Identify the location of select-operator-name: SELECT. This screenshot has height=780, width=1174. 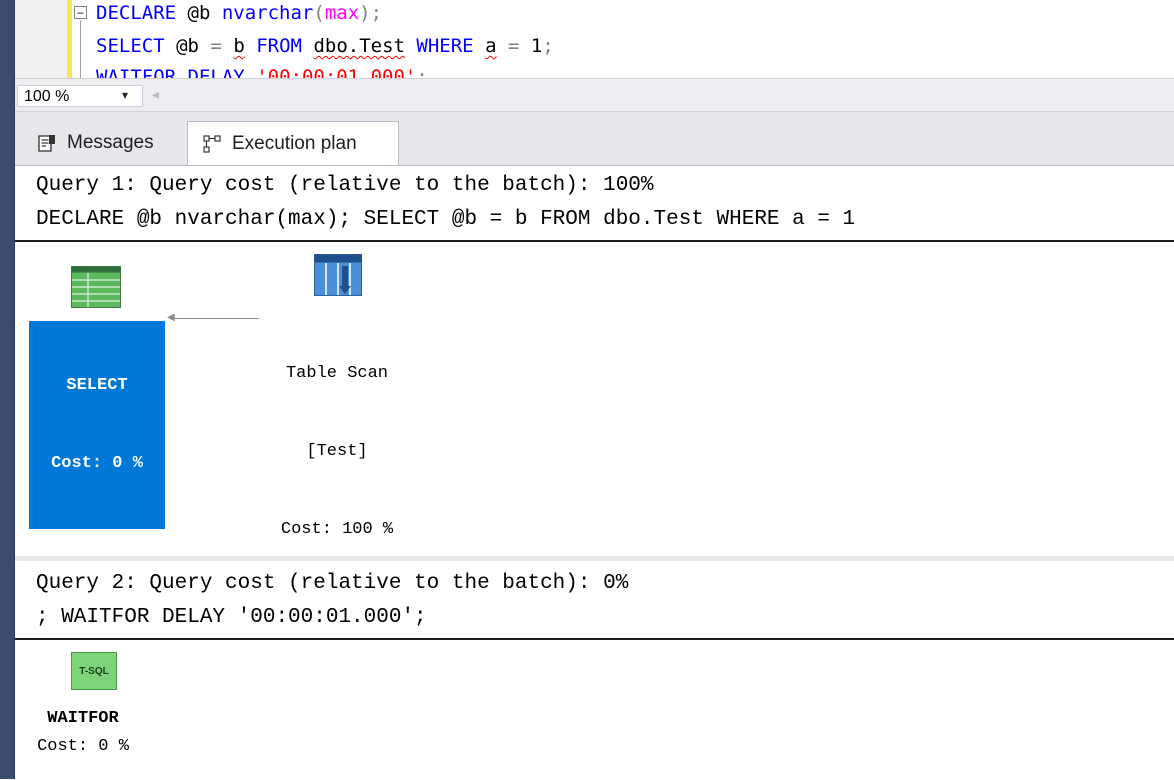
(97, 385).